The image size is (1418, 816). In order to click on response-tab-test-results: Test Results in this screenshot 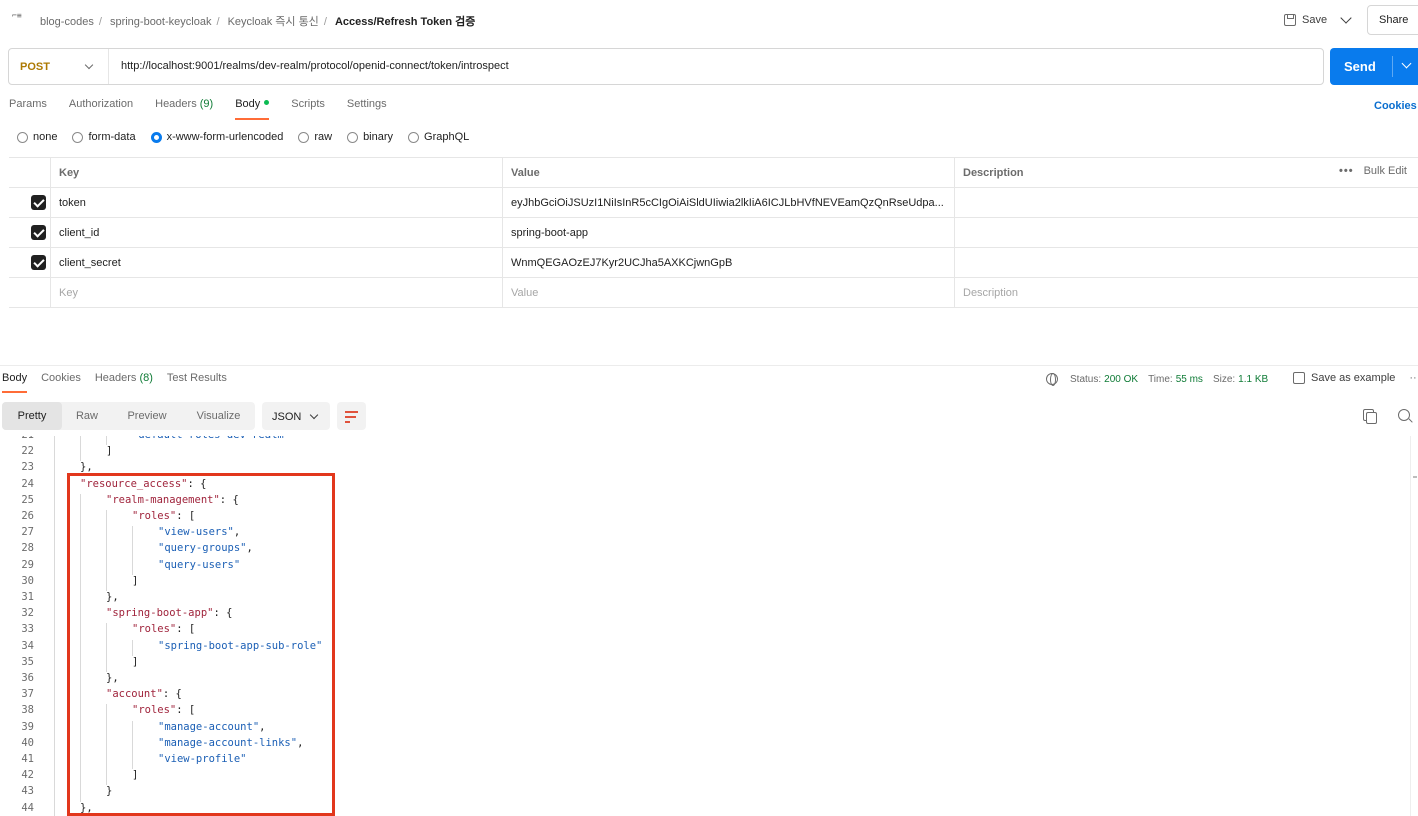, I will do `click(197, 382)`.